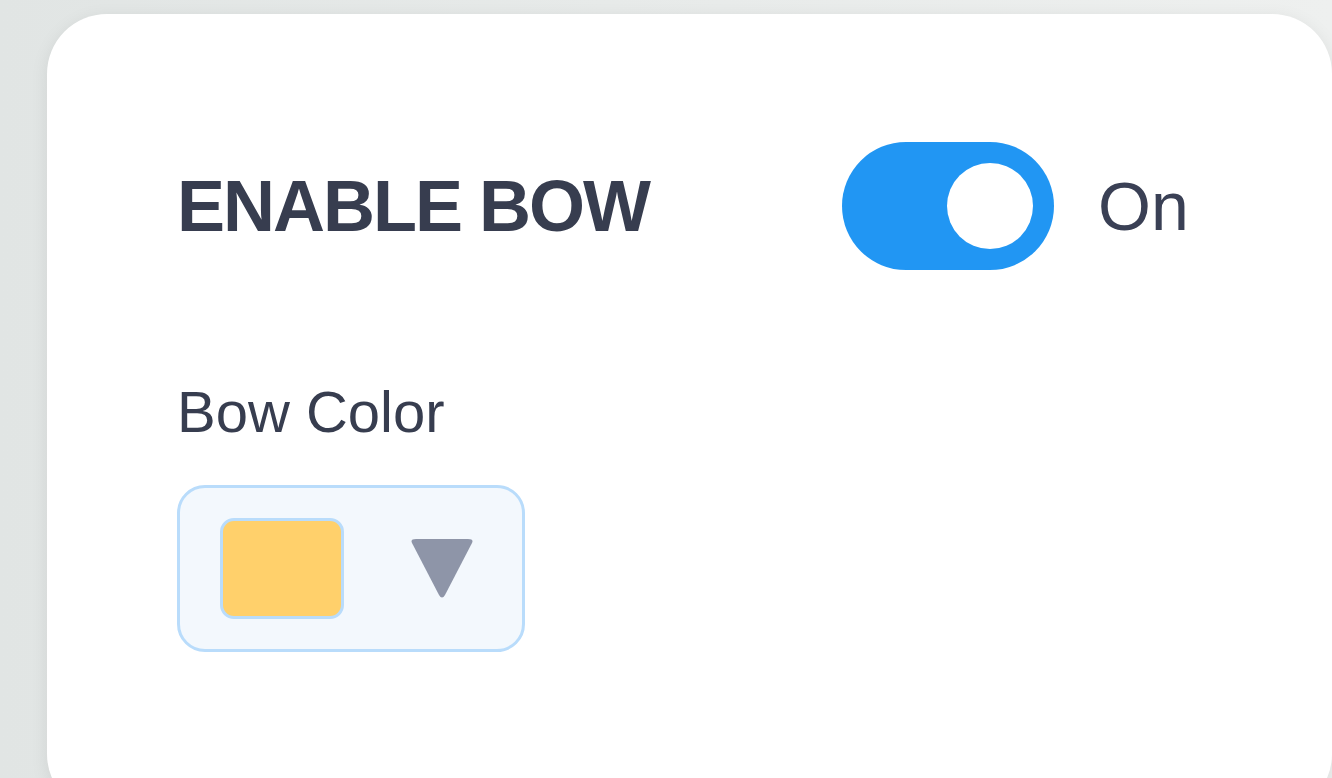 The height and width of the screenshot is (778, 1332). I want to click on setting-label: ENABLE BOW, so click(414, 206).